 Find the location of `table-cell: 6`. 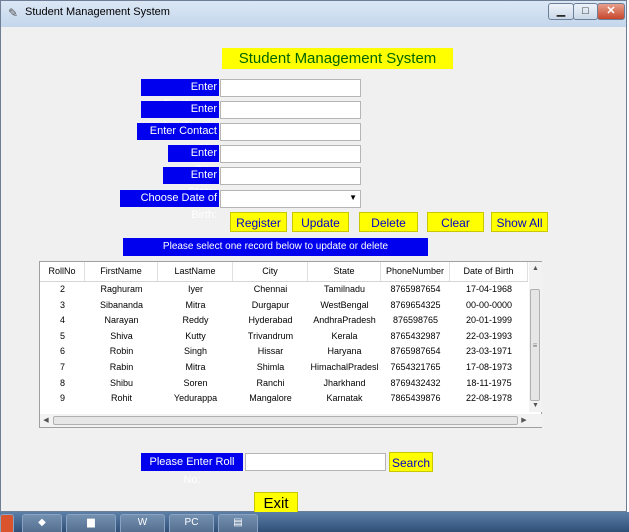

table-cell: 6 is located at coordinates (62, 351).